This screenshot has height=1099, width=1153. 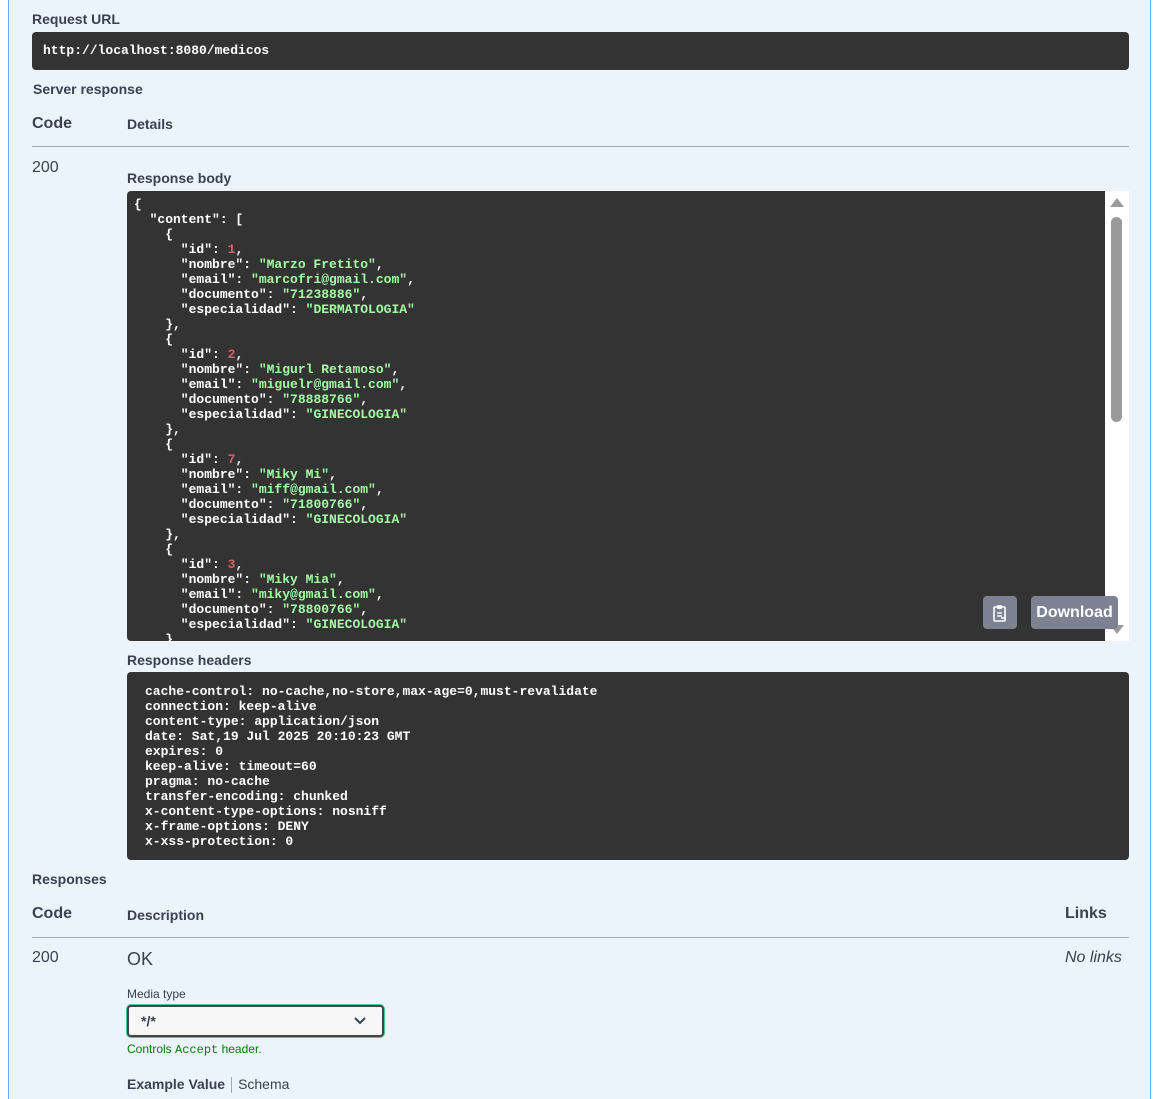 I want to click on response-body-line: "email": "marcofri@gmail.com",, so click(x=274, y=279).